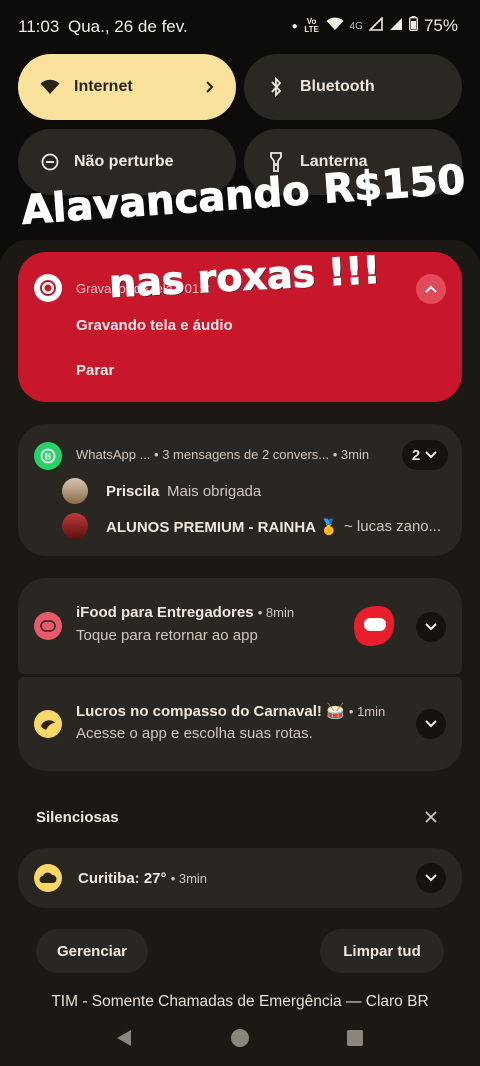  Describe the element at coordinates (48, 626) in the screenshot. I see `ifood-icon` at that location.